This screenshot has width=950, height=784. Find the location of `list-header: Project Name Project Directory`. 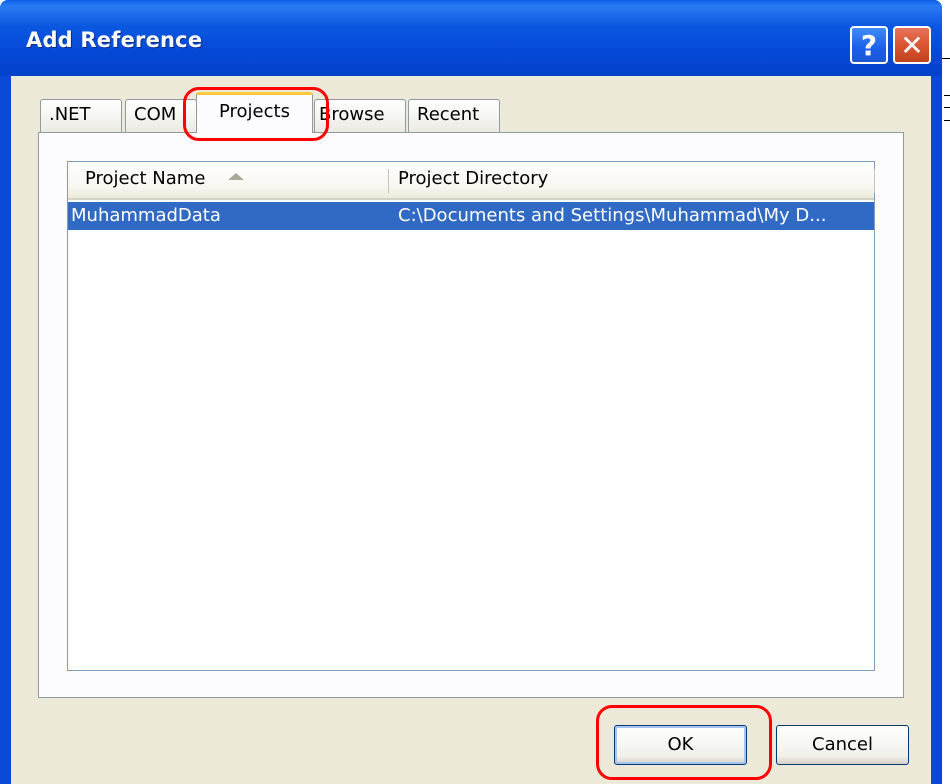

list-header: Project Name Project Directory is located at coordinates (471, 181).